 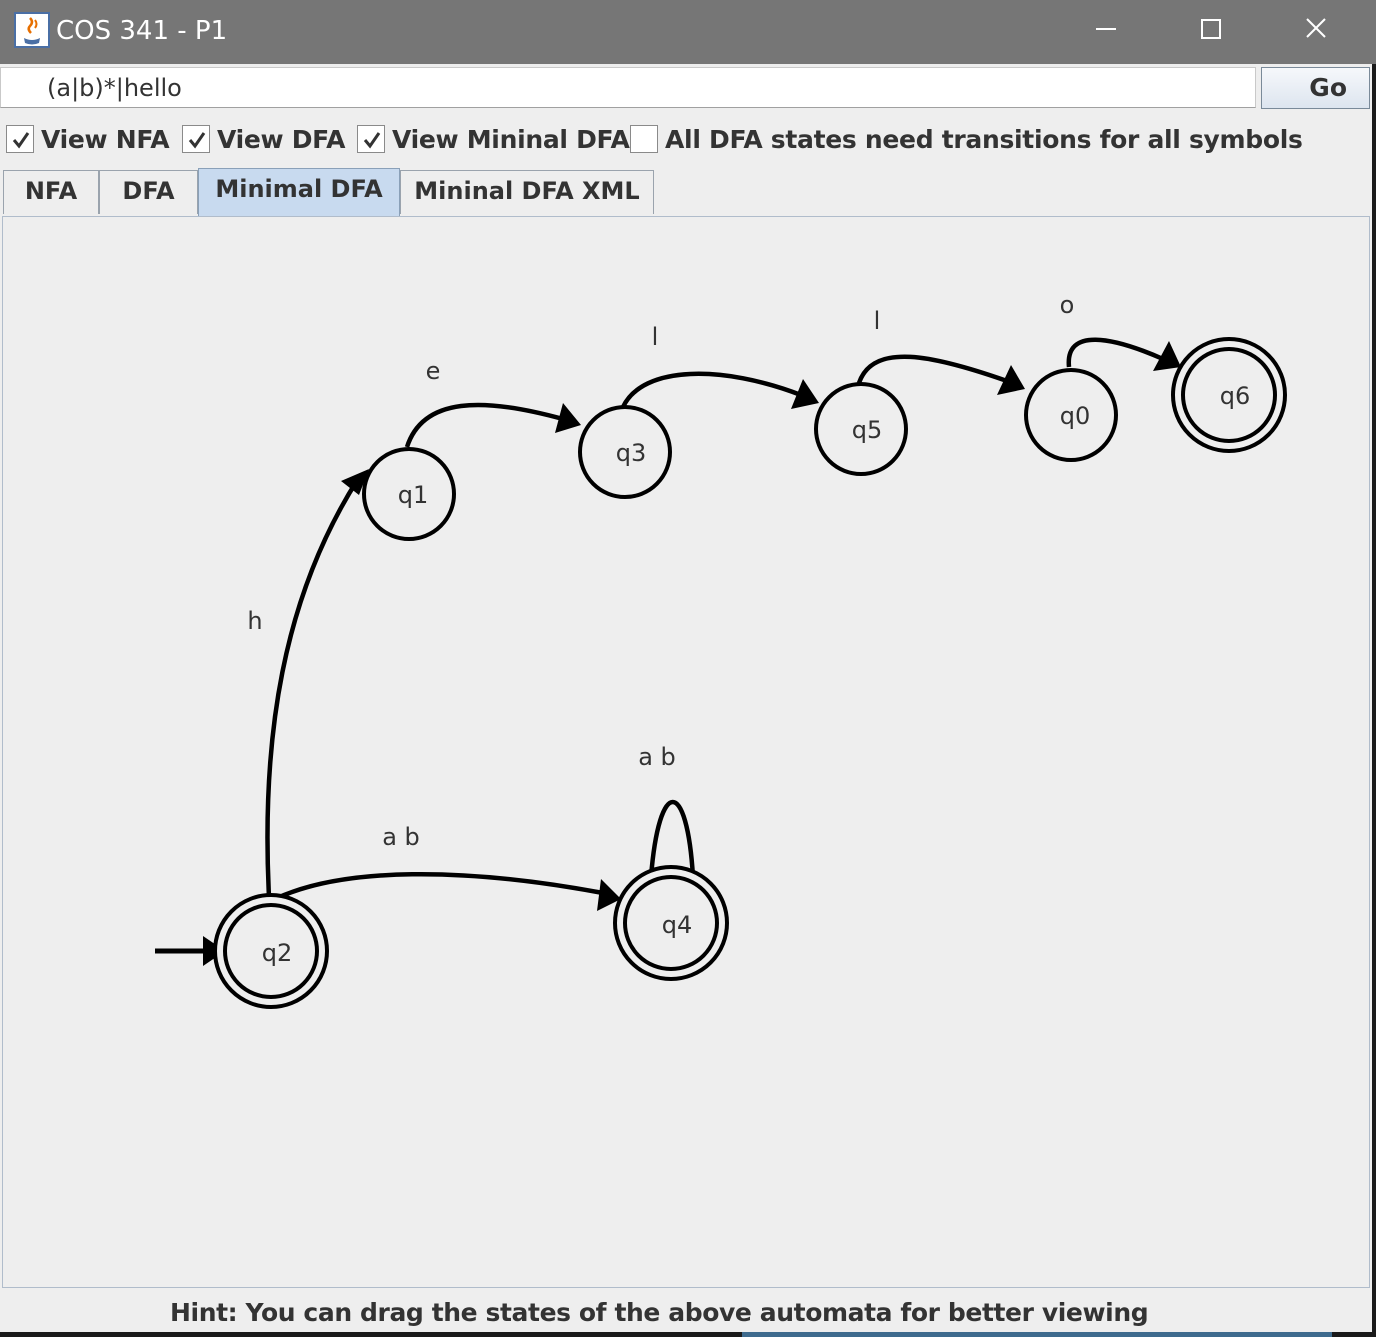 What do you see at coordinates (413, 495) in the screenshot?
I see `state-label: q1` at bounding box center [413, 495].